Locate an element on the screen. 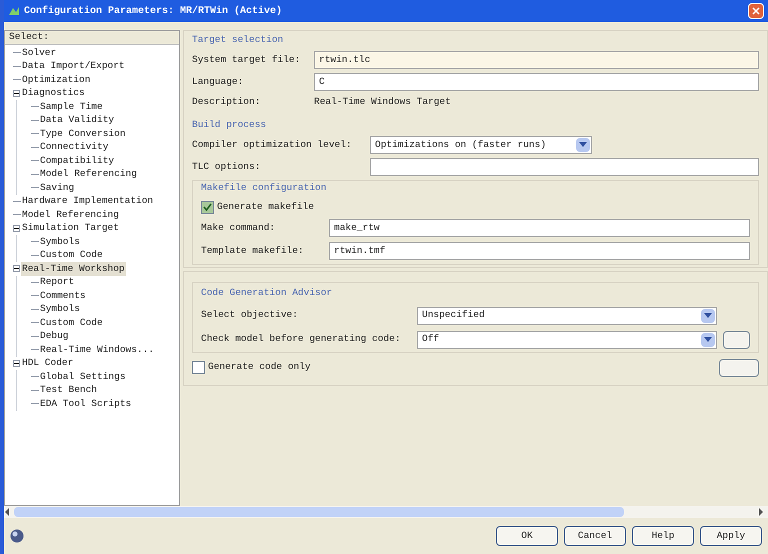 The image size is (768, 554). dialog-button: Help is located at coordinates (663, 536).